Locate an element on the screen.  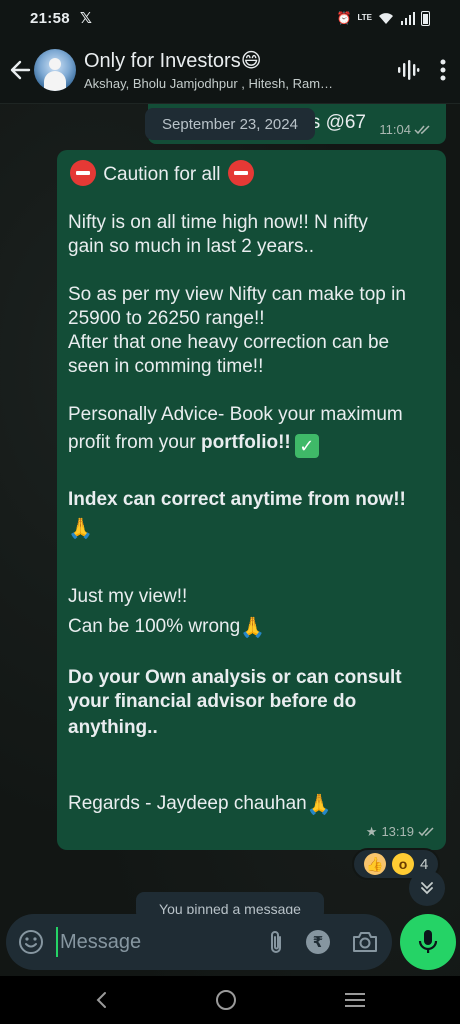
attach-icon is located at coordinates (276, 942).